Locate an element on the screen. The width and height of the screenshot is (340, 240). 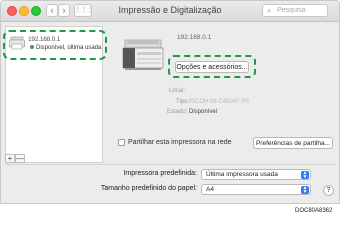
printer-status-text: Disponível, última usada is located at coordinates (69, 48).